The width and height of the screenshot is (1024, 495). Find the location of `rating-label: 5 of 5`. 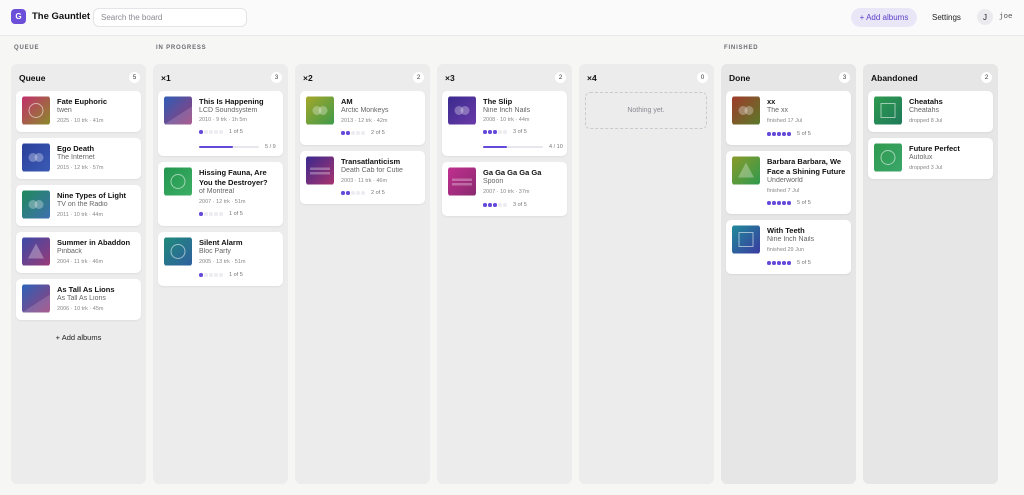

rating-label: 5 of 5 is located at coordinates (804, 134).